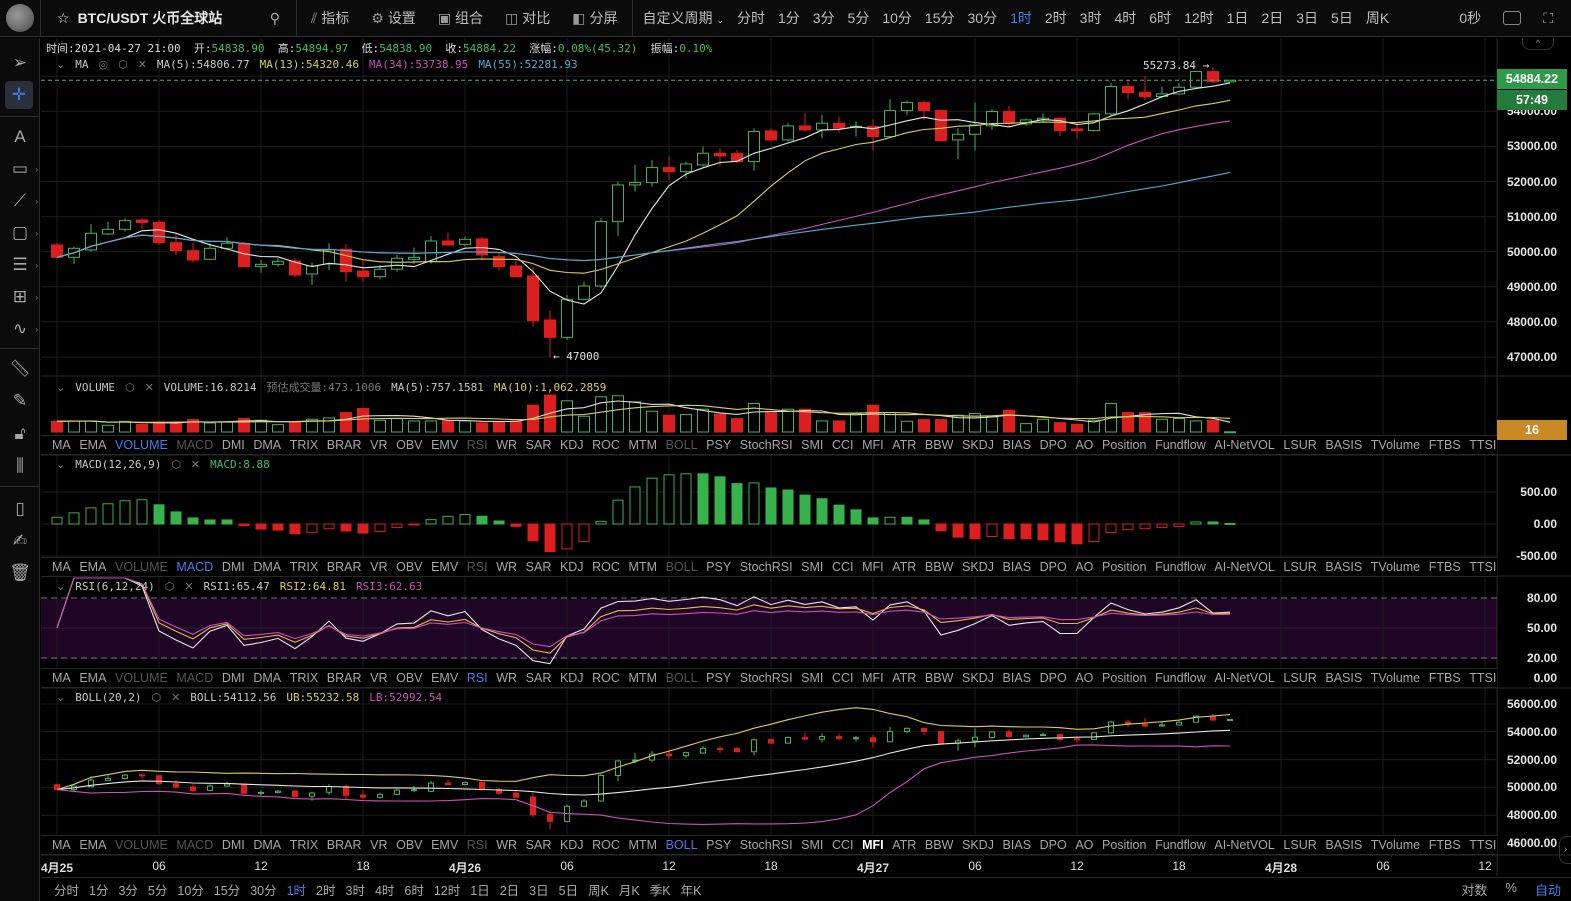 The width and height of the screenshot is (1571, 901). What do you see at coordinates (479, 889) in the screenshot?
I see `bottom-period-1日: 1日` at bounding box center [479, 889].